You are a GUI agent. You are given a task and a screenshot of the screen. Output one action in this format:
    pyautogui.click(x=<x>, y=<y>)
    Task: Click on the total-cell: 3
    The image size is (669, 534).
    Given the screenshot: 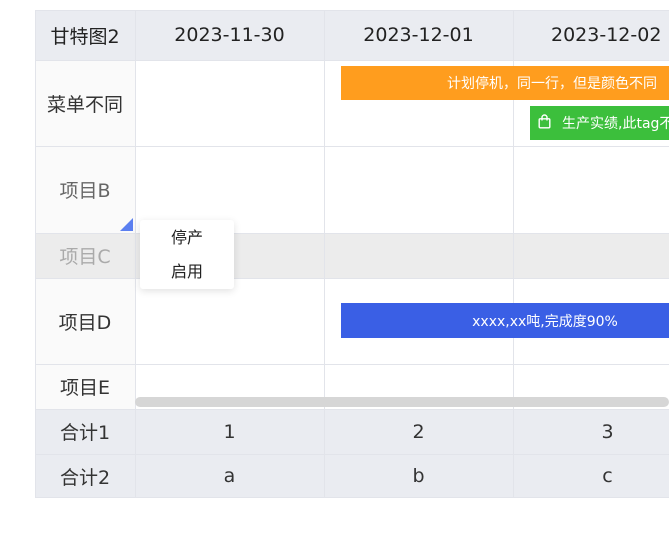 What is the action you would take?
    pyautogui.click(x=591, y=431)
    